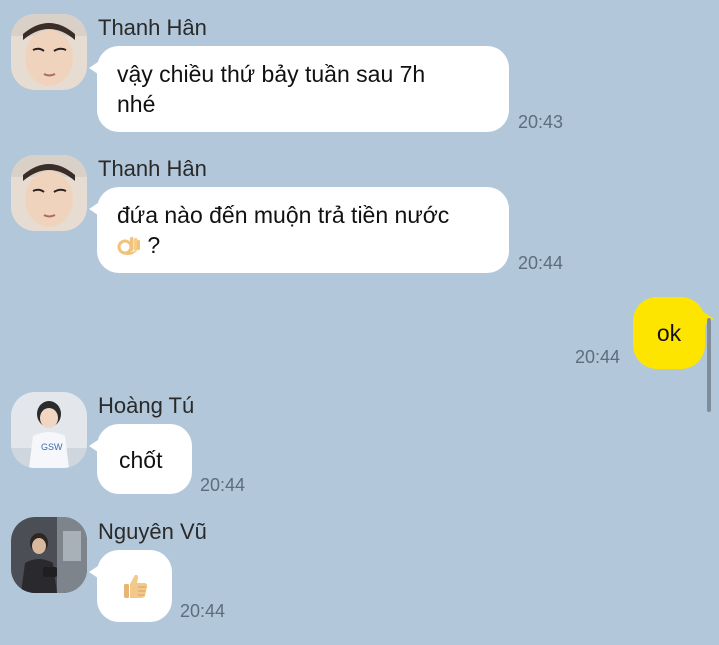 The width and height of the screenshot is (719, 645). I want to click on svg-text: GSW, so click(52, 447).